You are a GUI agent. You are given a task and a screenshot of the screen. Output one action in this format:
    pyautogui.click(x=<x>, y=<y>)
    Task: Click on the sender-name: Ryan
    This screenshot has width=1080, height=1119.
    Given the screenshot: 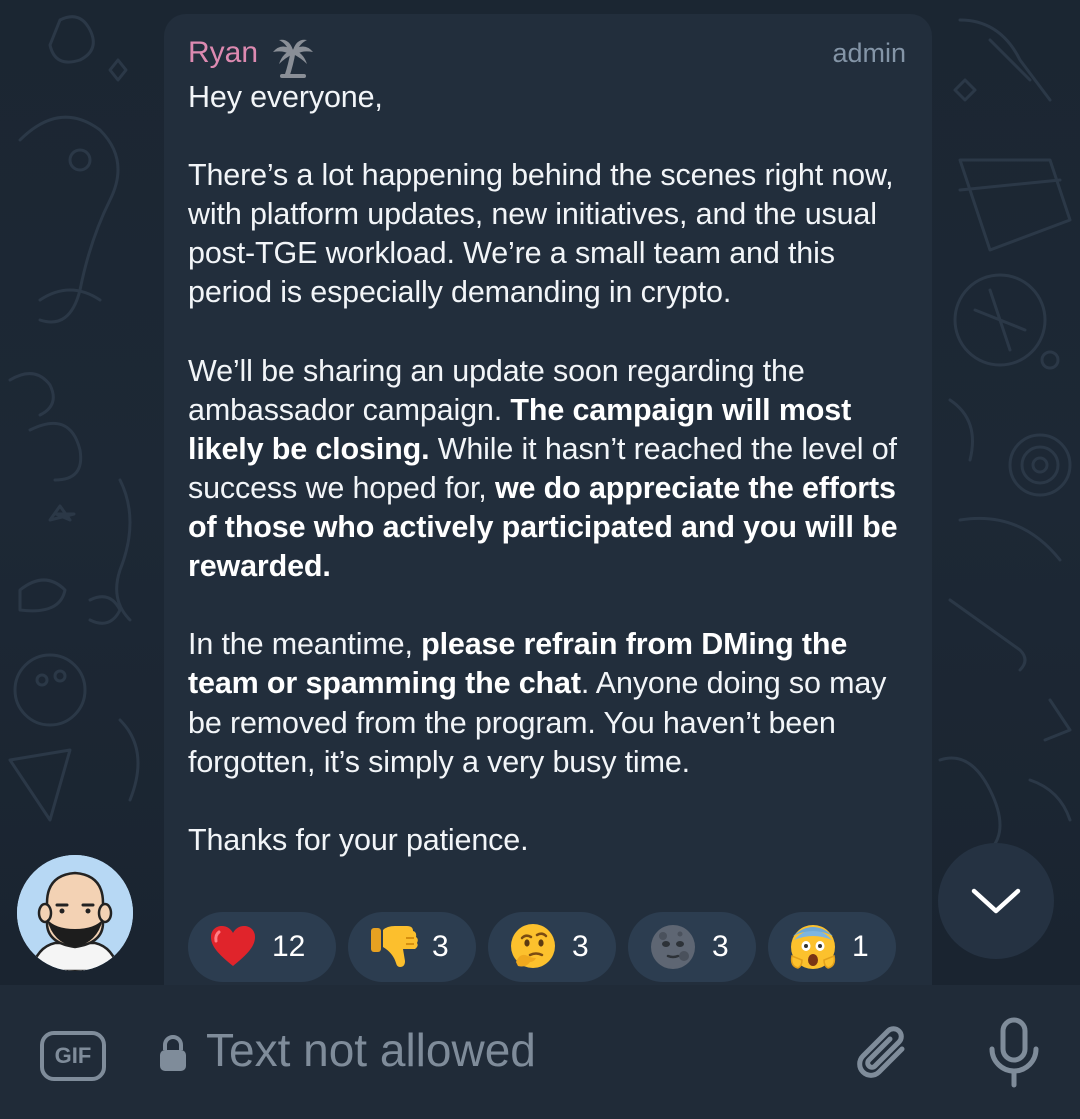 What is the action you would take?
    pyautogui.click(x=223, y=53)
    